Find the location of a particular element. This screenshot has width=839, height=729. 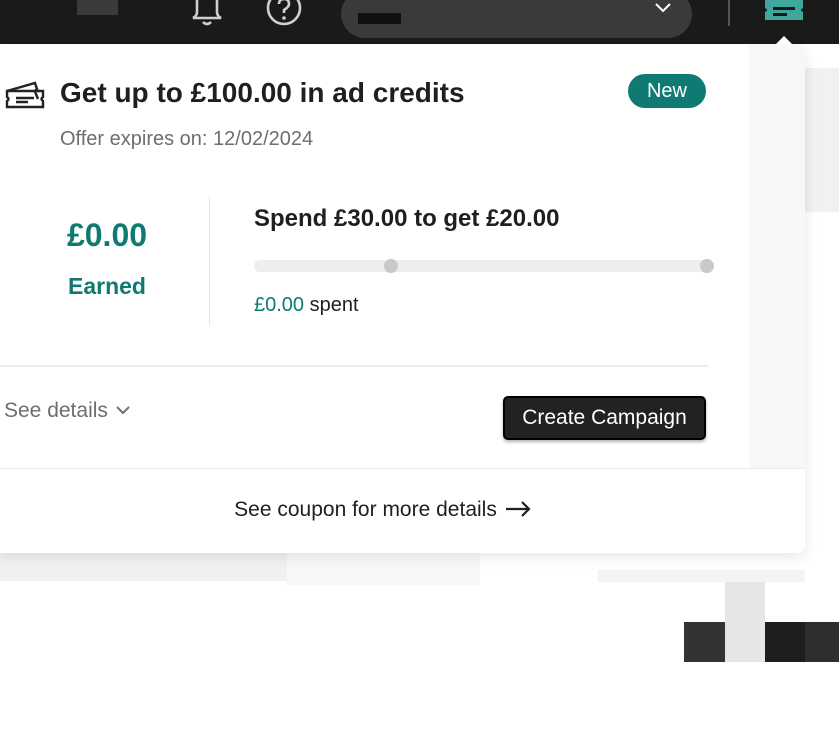

account-selector is located at coordinates (516, 19).